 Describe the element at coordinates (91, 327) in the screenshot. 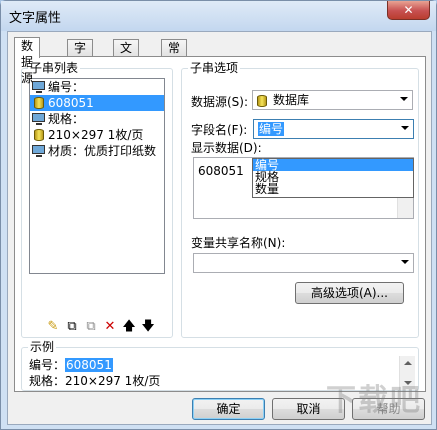

I see `paste-icon: ⧉` at that location.